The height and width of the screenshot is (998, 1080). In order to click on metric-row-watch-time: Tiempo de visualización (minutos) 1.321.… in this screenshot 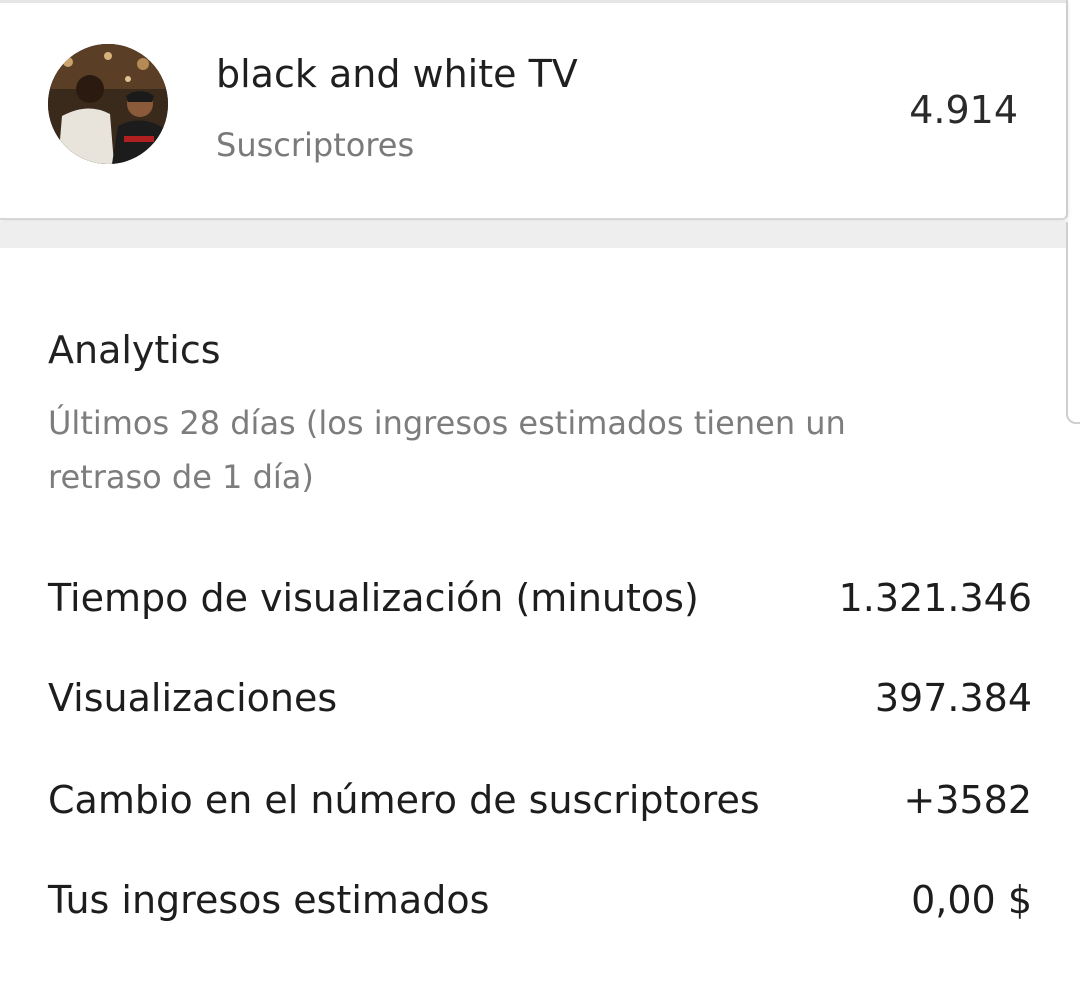, I will do `click(540, 598)`.